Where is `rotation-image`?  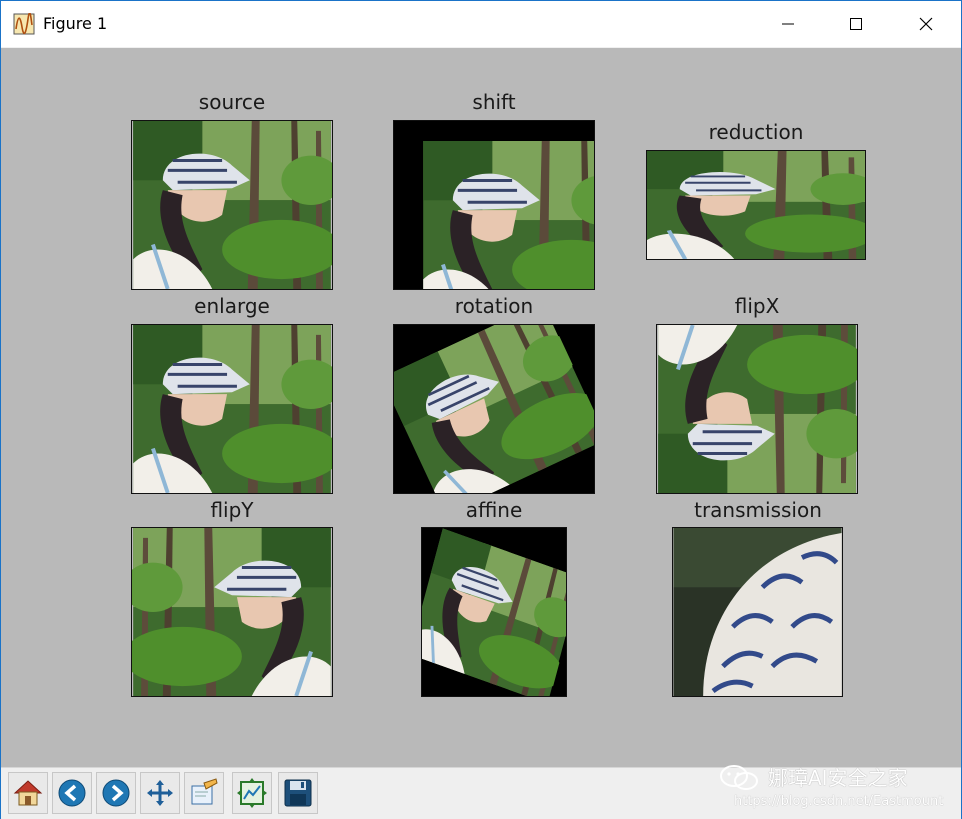 rotation-image is located at coordinates (494, 409).